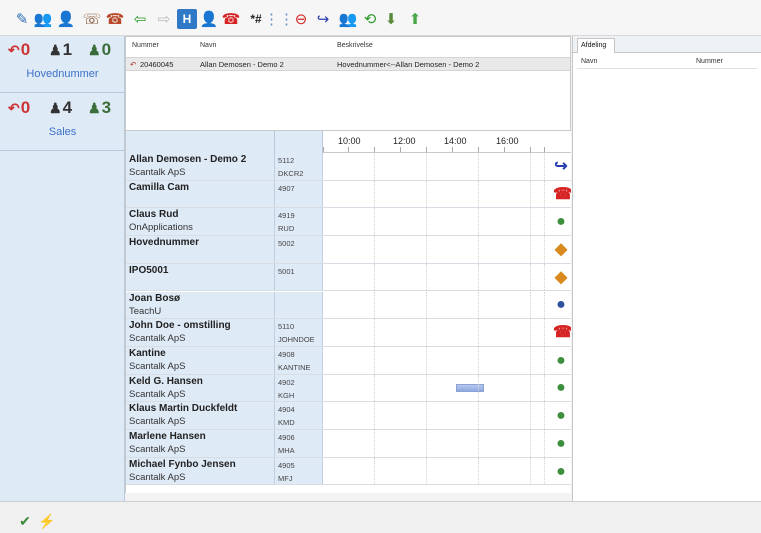 The height and width of the screenshot is (533, 761). What do you see at coordinates (667, 62) in the screenshot?
I see `department-header: Navn Nummer` at bounding box center [667, 62].